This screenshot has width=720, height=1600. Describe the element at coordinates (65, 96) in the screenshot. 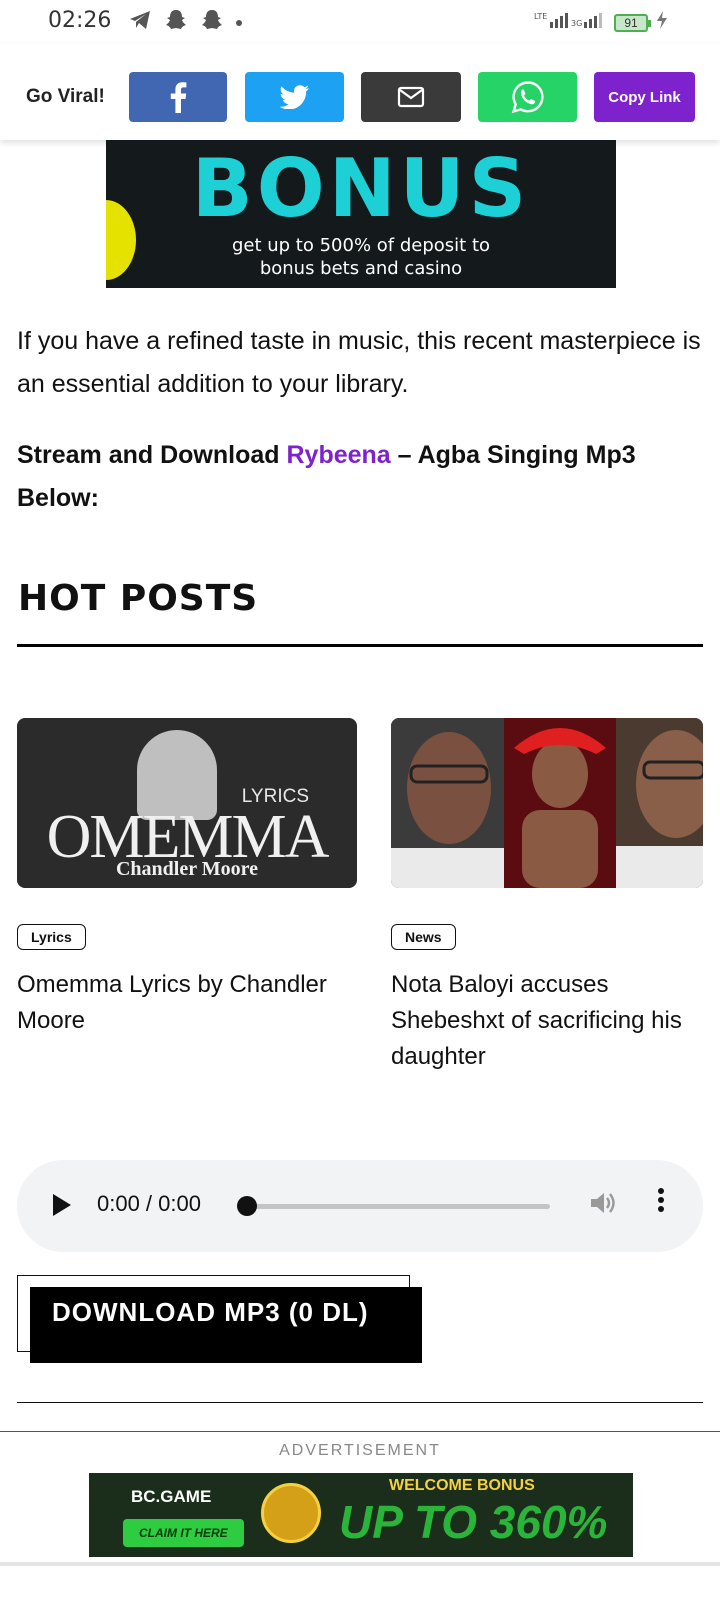

I see `go-viral-label: Go Viral!` at that location.